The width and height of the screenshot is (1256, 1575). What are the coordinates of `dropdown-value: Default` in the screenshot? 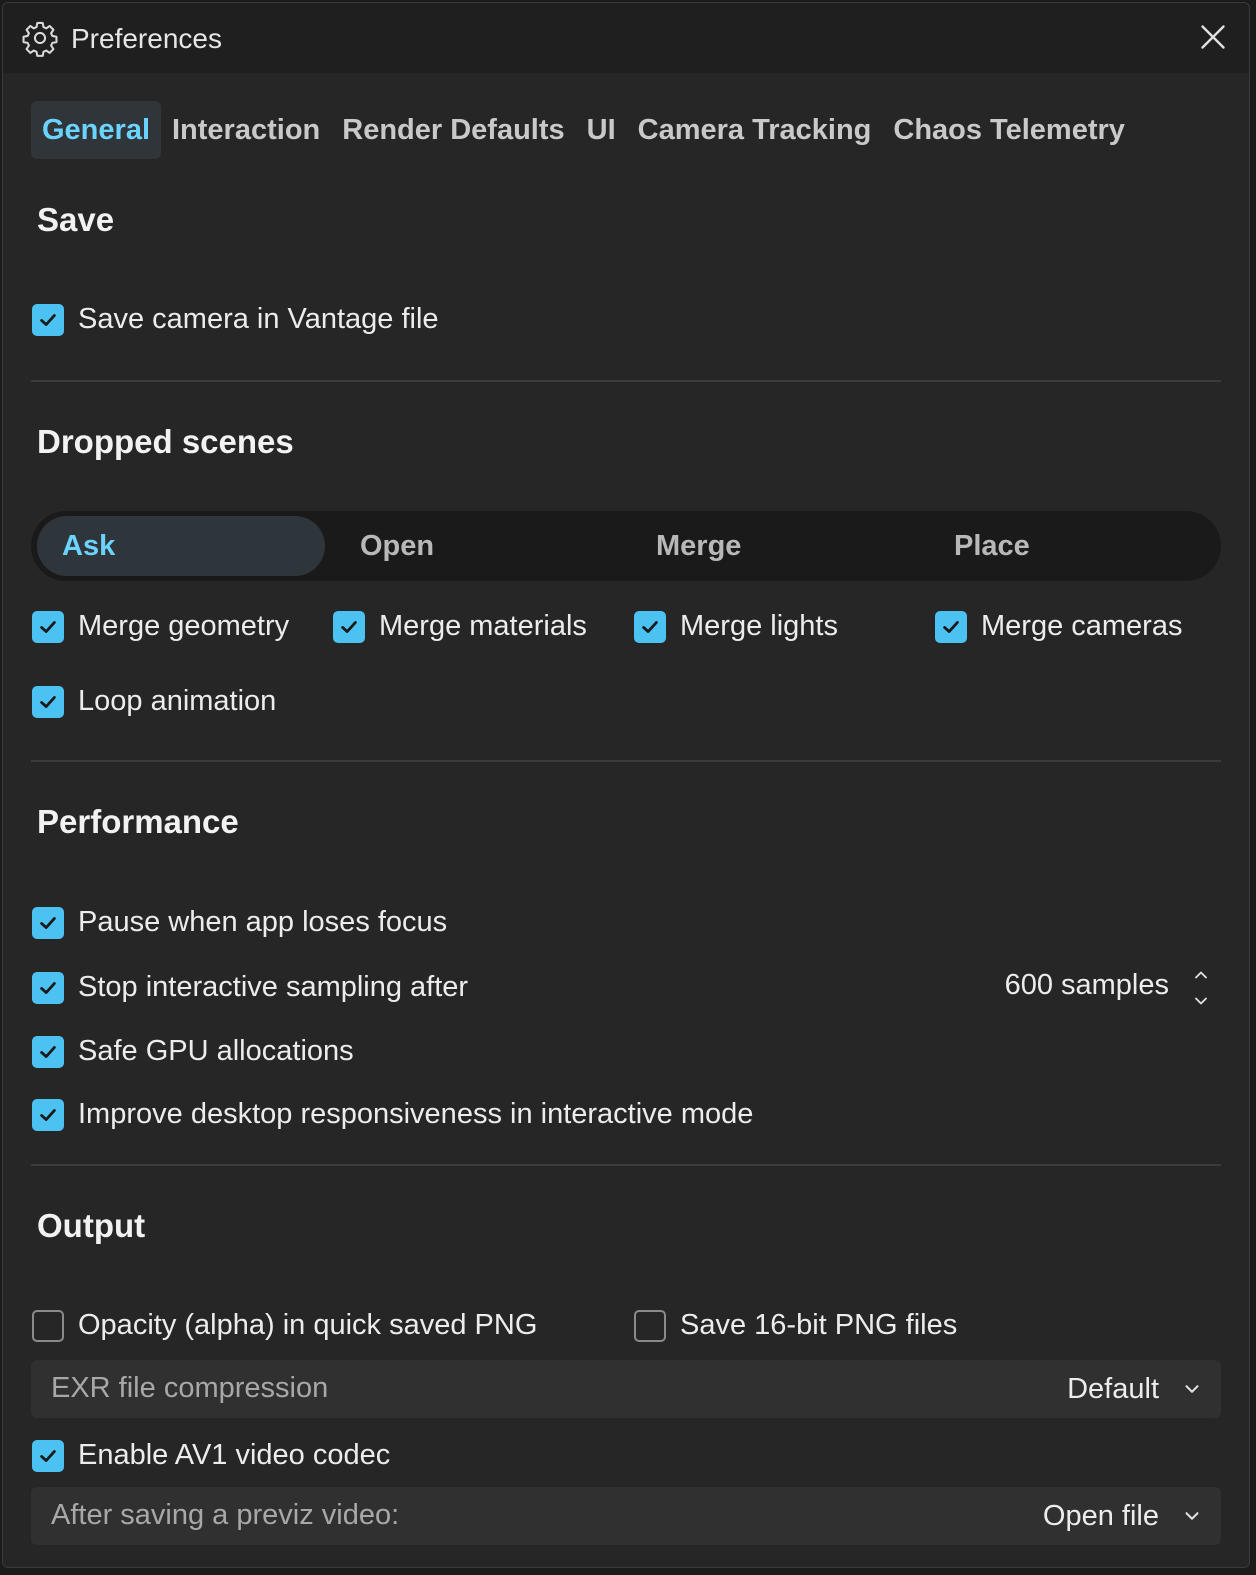 It's located at (1113, 1389).